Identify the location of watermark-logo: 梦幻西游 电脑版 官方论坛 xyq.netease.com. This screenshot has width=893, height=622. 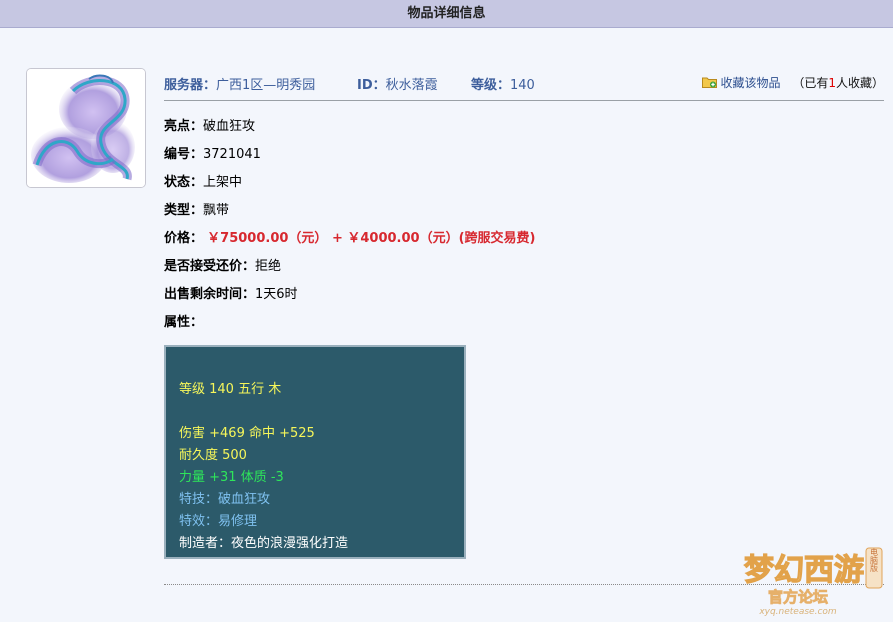
(813, 582).